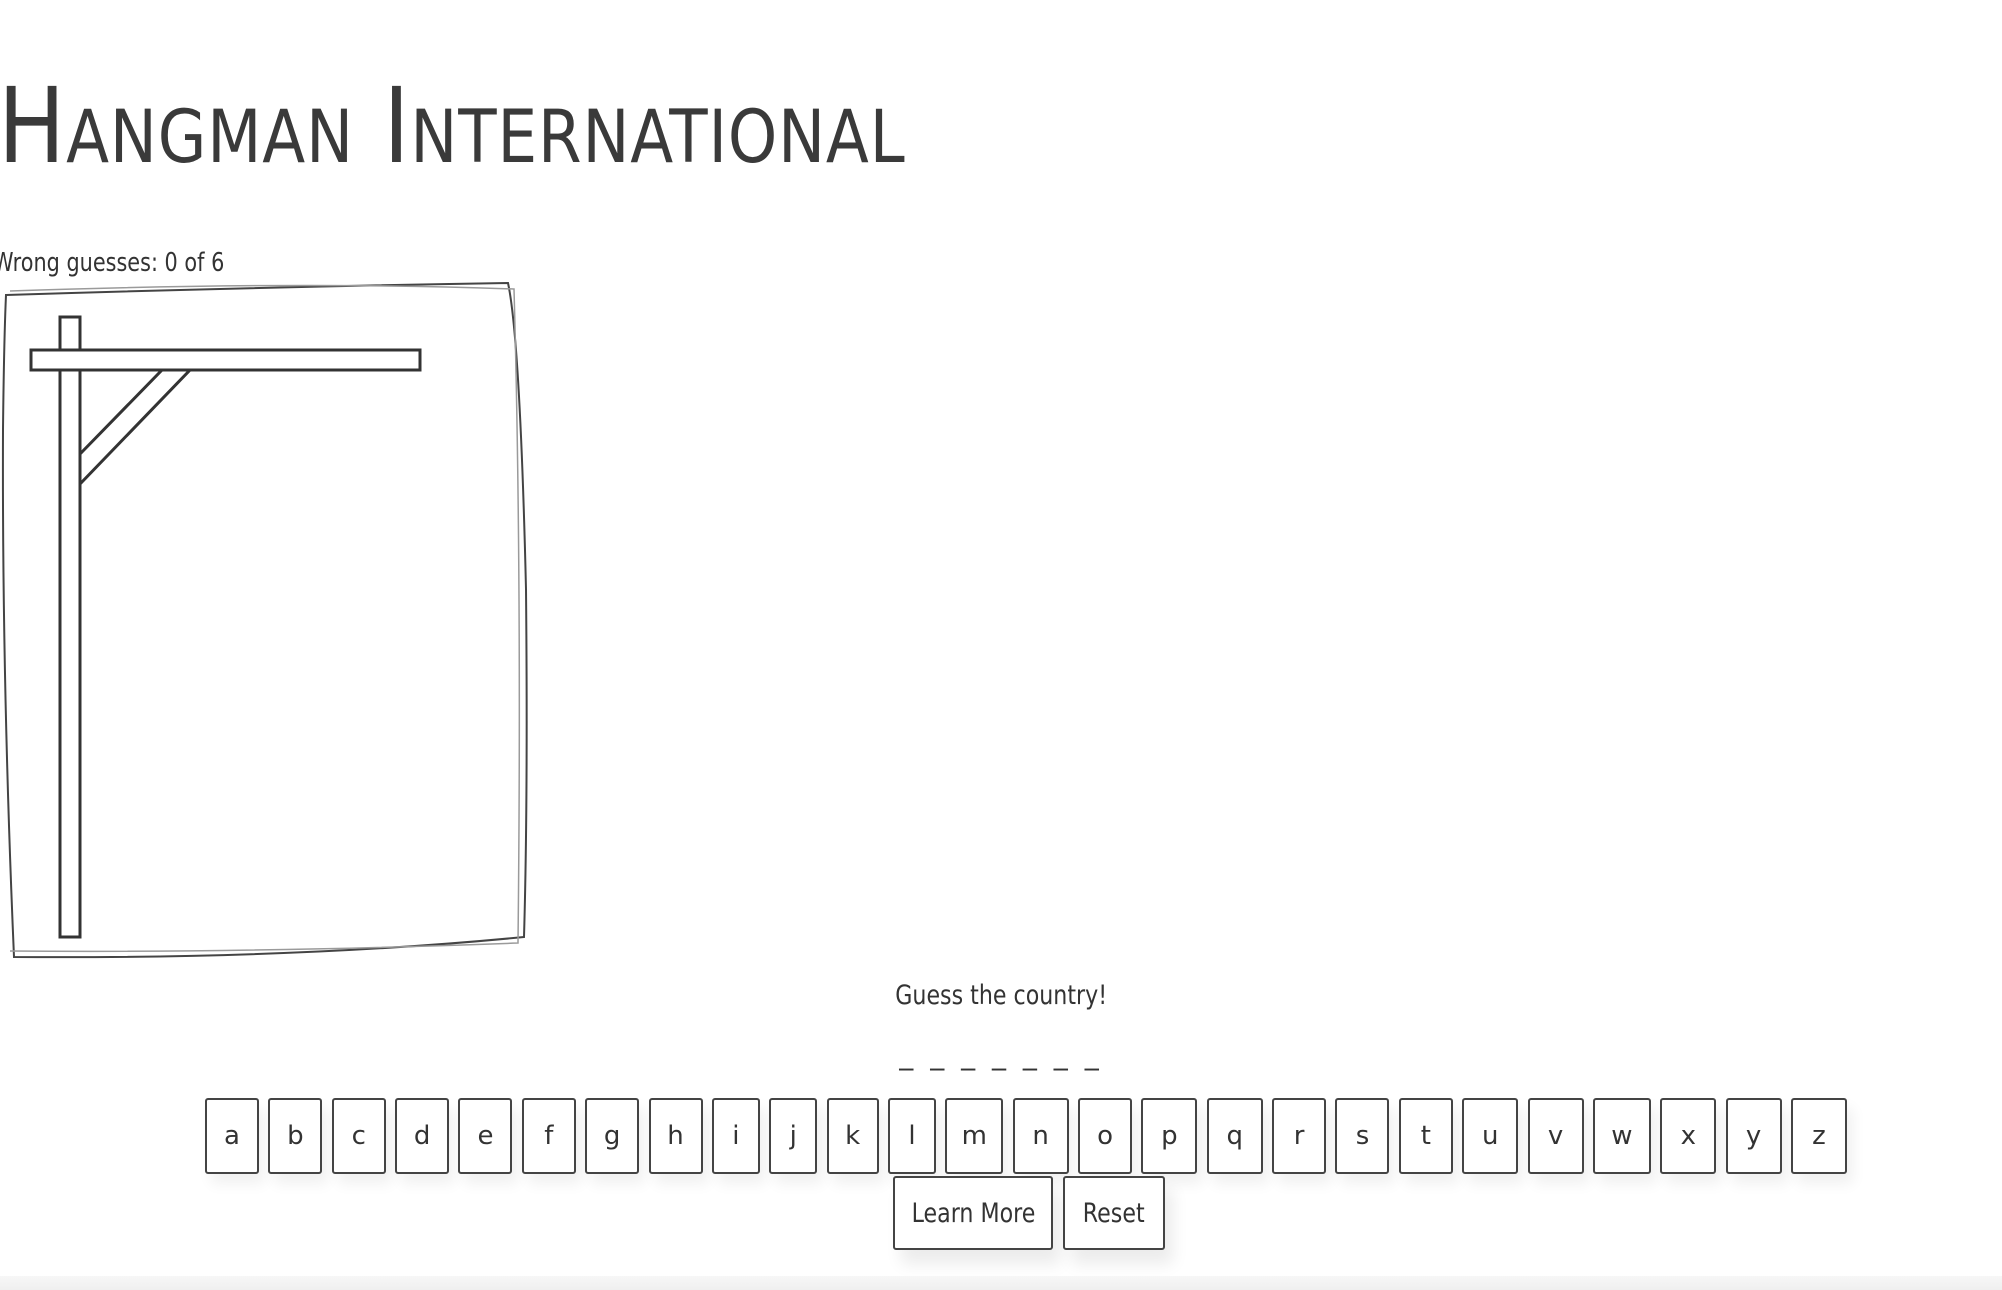  What do you see at coordinates (1169, 1136) in the screenshot?
I see `letter-key-p: p` at bounding box center [1169, 1136].